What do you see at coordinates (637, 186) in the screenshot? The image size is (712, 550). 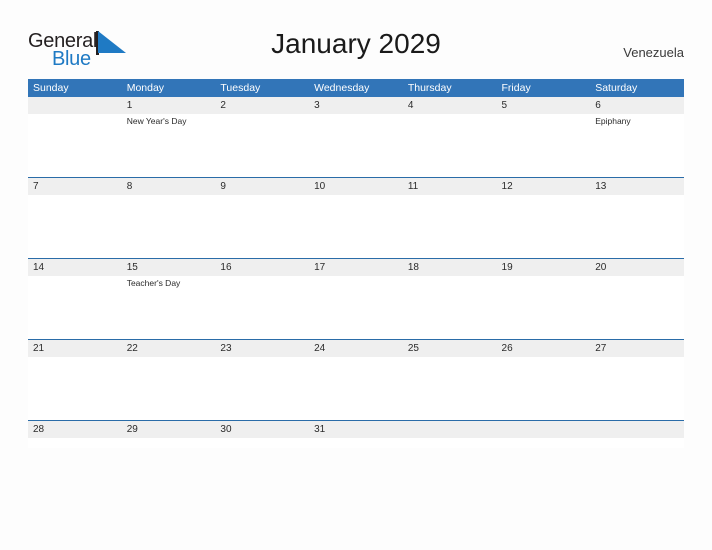 I see `date-number: 13` at bounding box center [637, 186].